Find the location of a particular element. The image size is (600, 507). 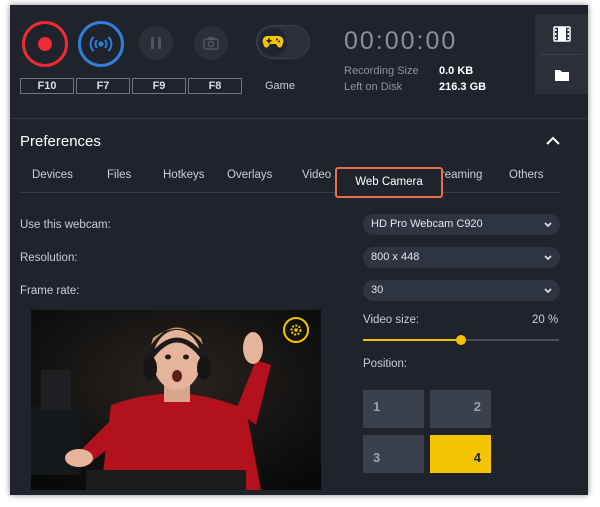

position-cell-label: 3 is located at coordinates (377, 457).